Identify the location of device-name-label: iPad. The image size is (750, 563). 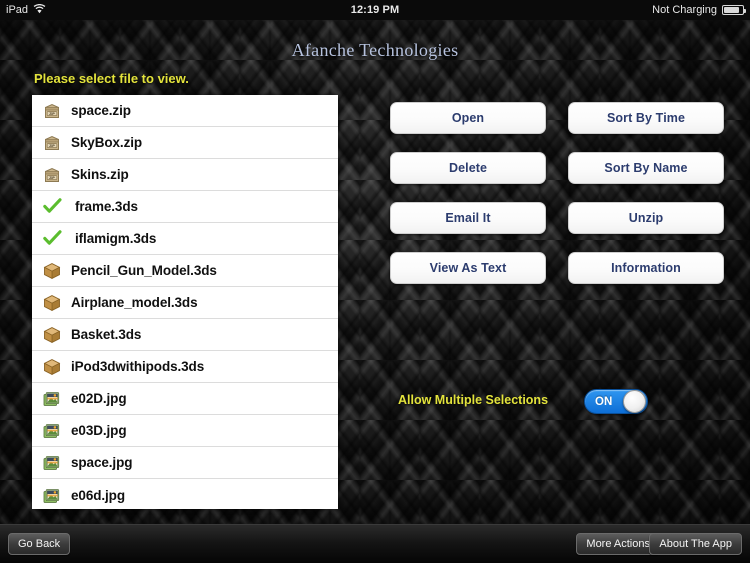
(17, 10).